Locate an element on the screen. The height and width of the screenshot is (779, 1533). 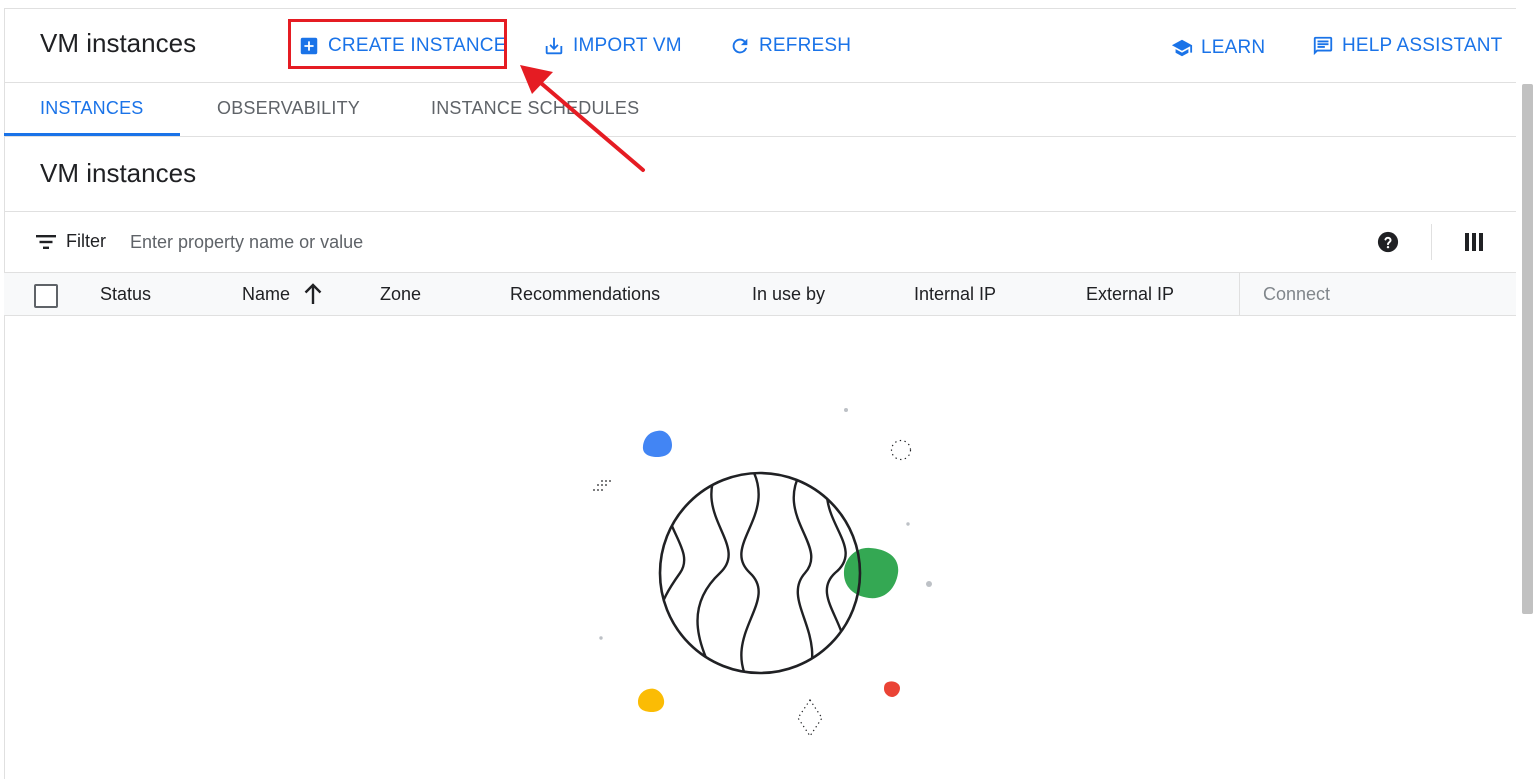
import-vm-label: IMPORT VM is located at coordinates (627, 45).